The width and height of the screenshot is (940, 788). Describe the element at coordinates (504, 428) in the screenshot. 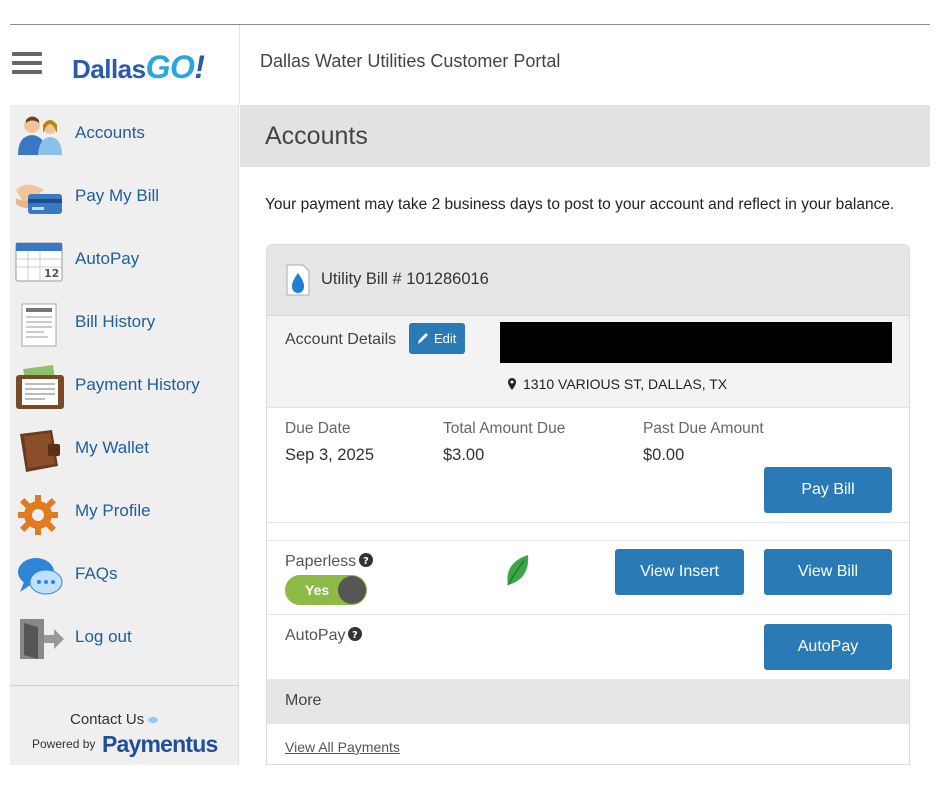

I see `total-due-label: Total Amount Due` at that location.